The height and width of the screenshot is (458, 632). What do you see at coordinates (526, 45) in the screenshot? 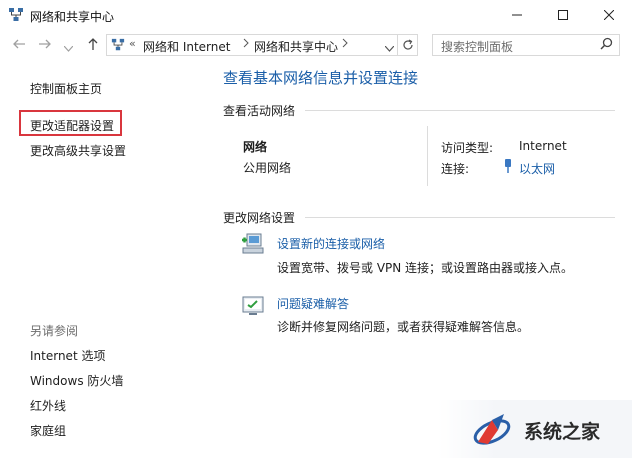
I see `search-box: 搜索控制面板` at bounding box center [526, 45].